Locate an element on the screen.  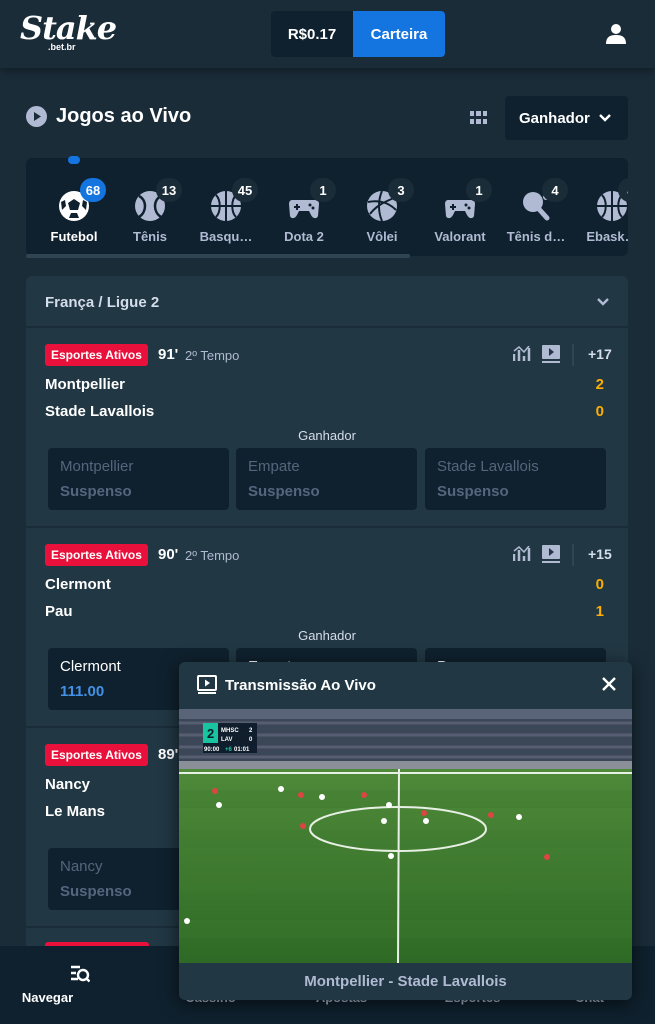
sport-tab-label: Dota 2 is located at coordinates (304, 236).